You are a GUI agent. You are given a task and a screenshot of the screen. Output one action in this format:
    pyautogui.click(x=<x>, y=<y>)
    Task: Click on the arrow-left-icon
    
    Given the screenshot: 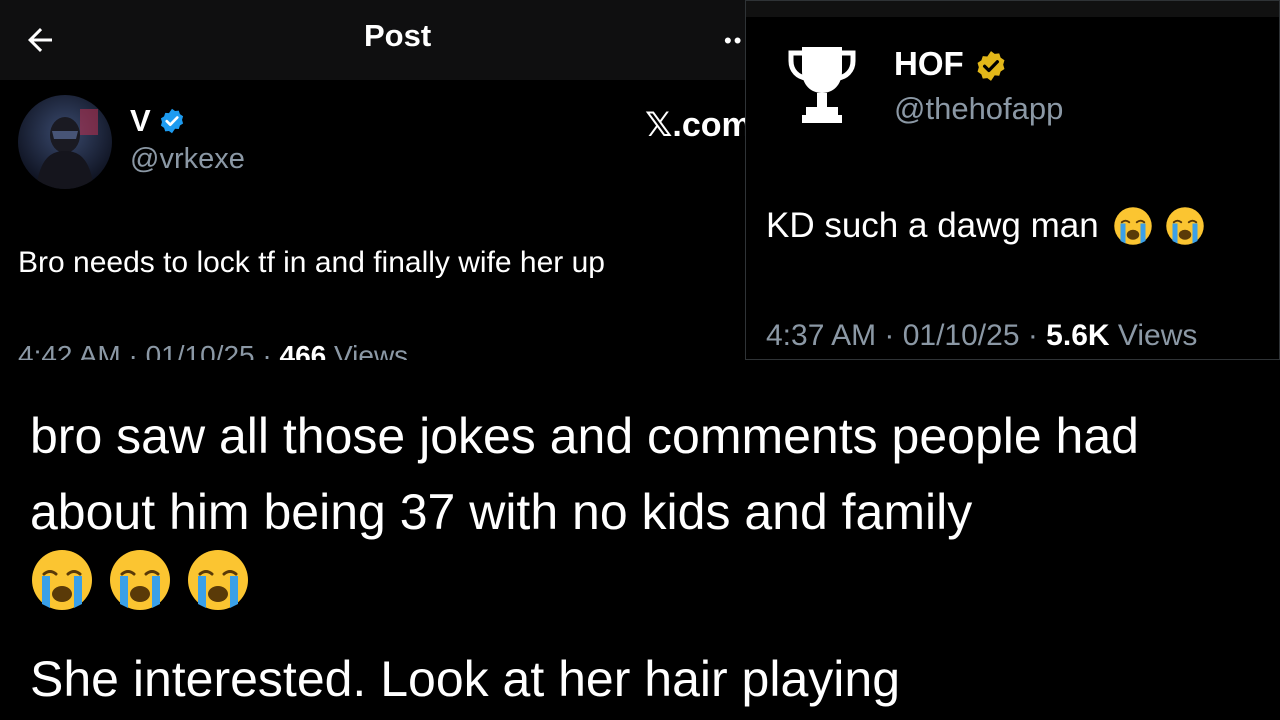 What is the action you would take?
    pyautogui.click(x=40, y=40)
    